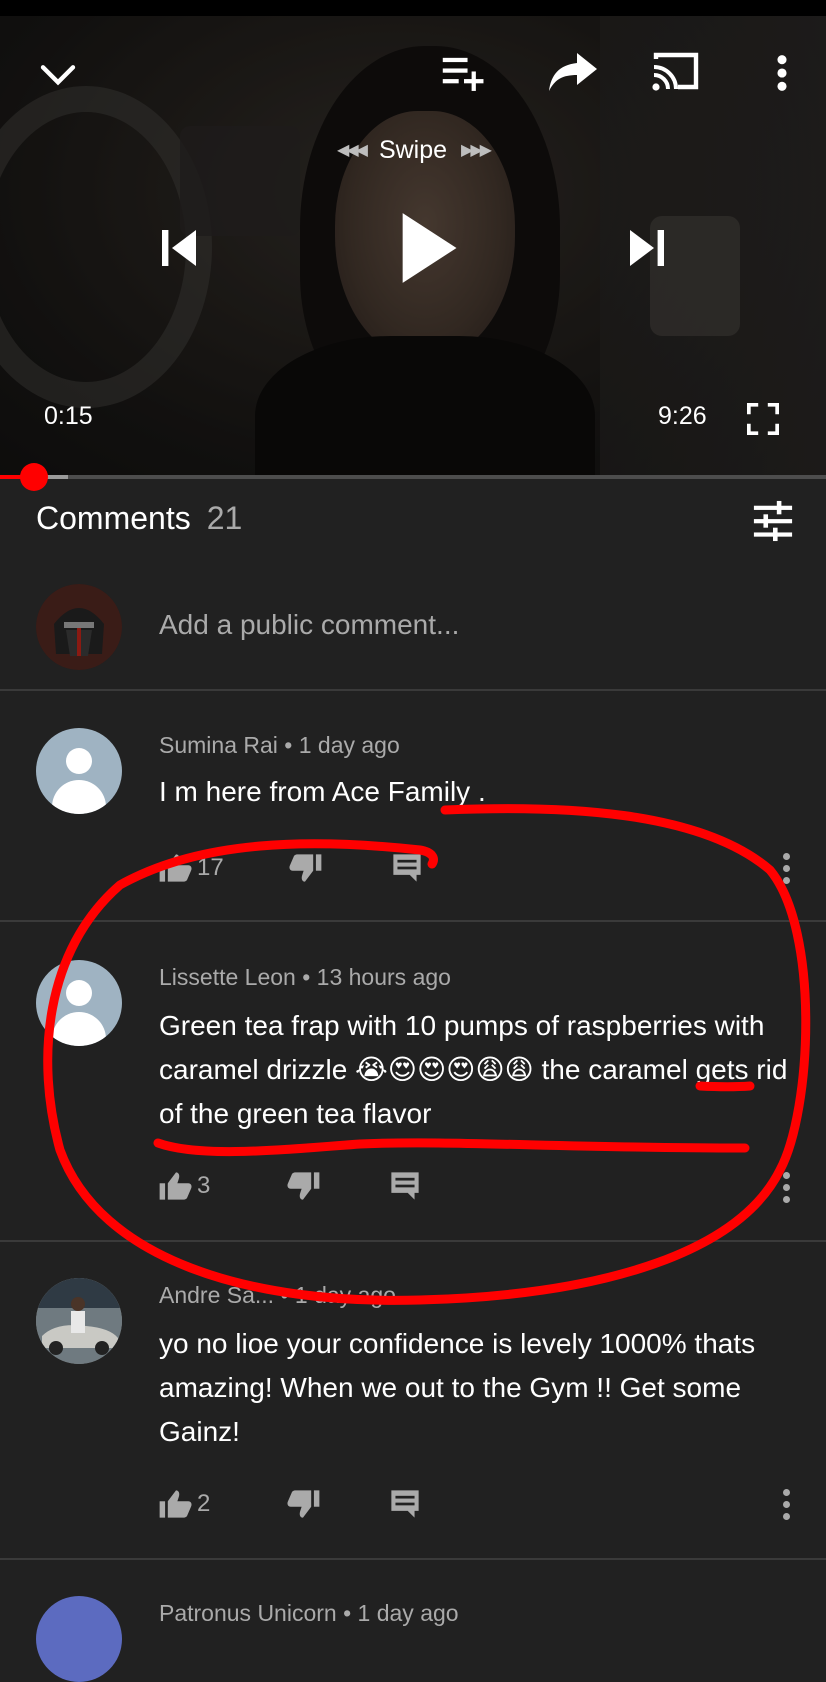  Describe the element at coordinates (227, 977) in the screenshot. I see `comment-author: Lissette Leon` at that location.